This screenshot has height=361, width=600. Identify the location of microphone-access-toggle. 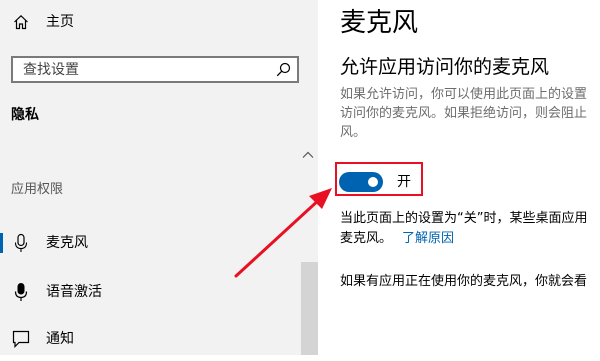
(361, 182).